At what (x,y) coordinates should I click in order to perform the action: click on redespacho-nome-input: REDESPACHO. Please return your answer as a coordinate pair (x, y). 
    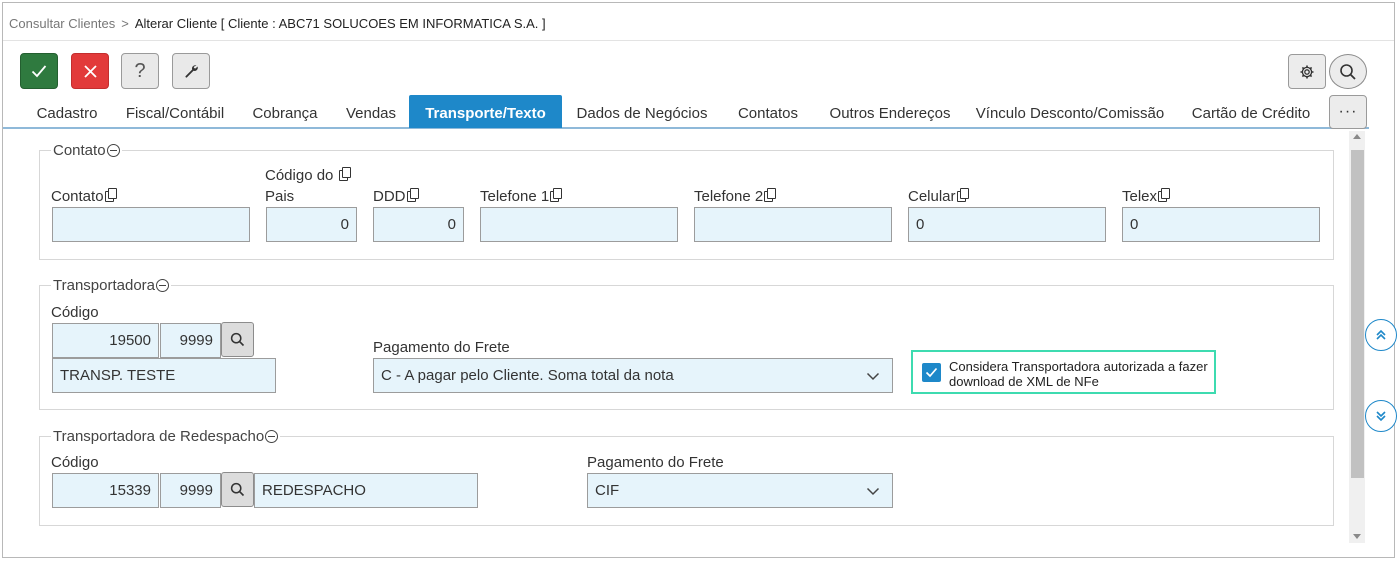
    Looking at the image, I should click on (366, 490).